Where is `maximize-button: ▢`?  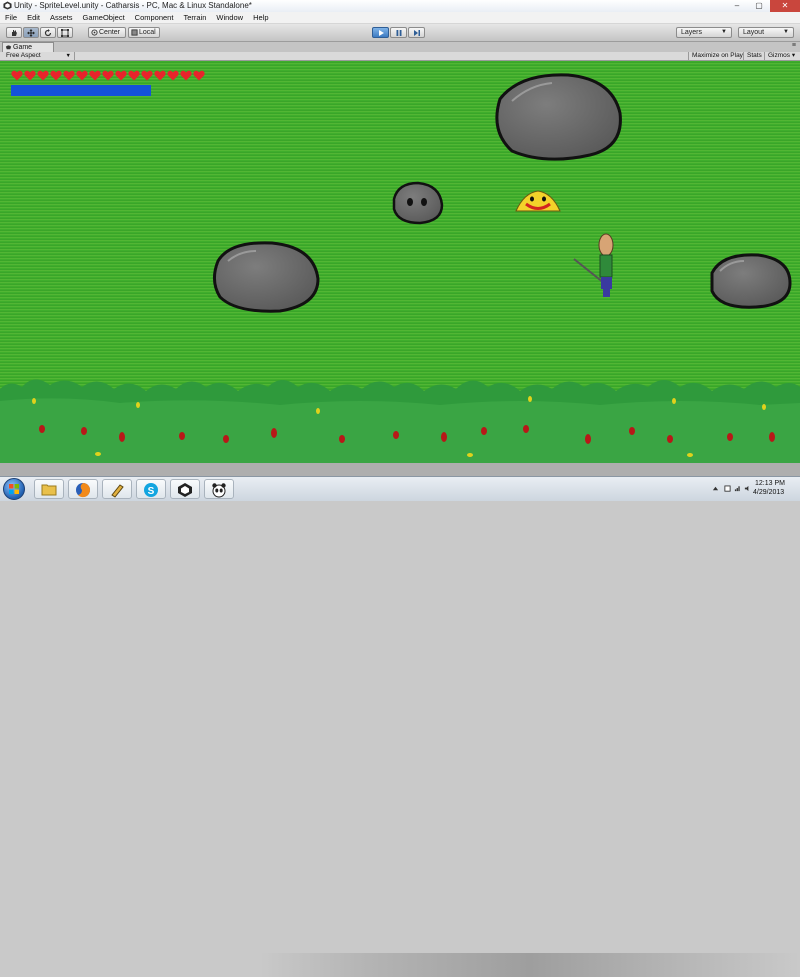
maximize-button: ▢ is located at coordinates (759, 6).